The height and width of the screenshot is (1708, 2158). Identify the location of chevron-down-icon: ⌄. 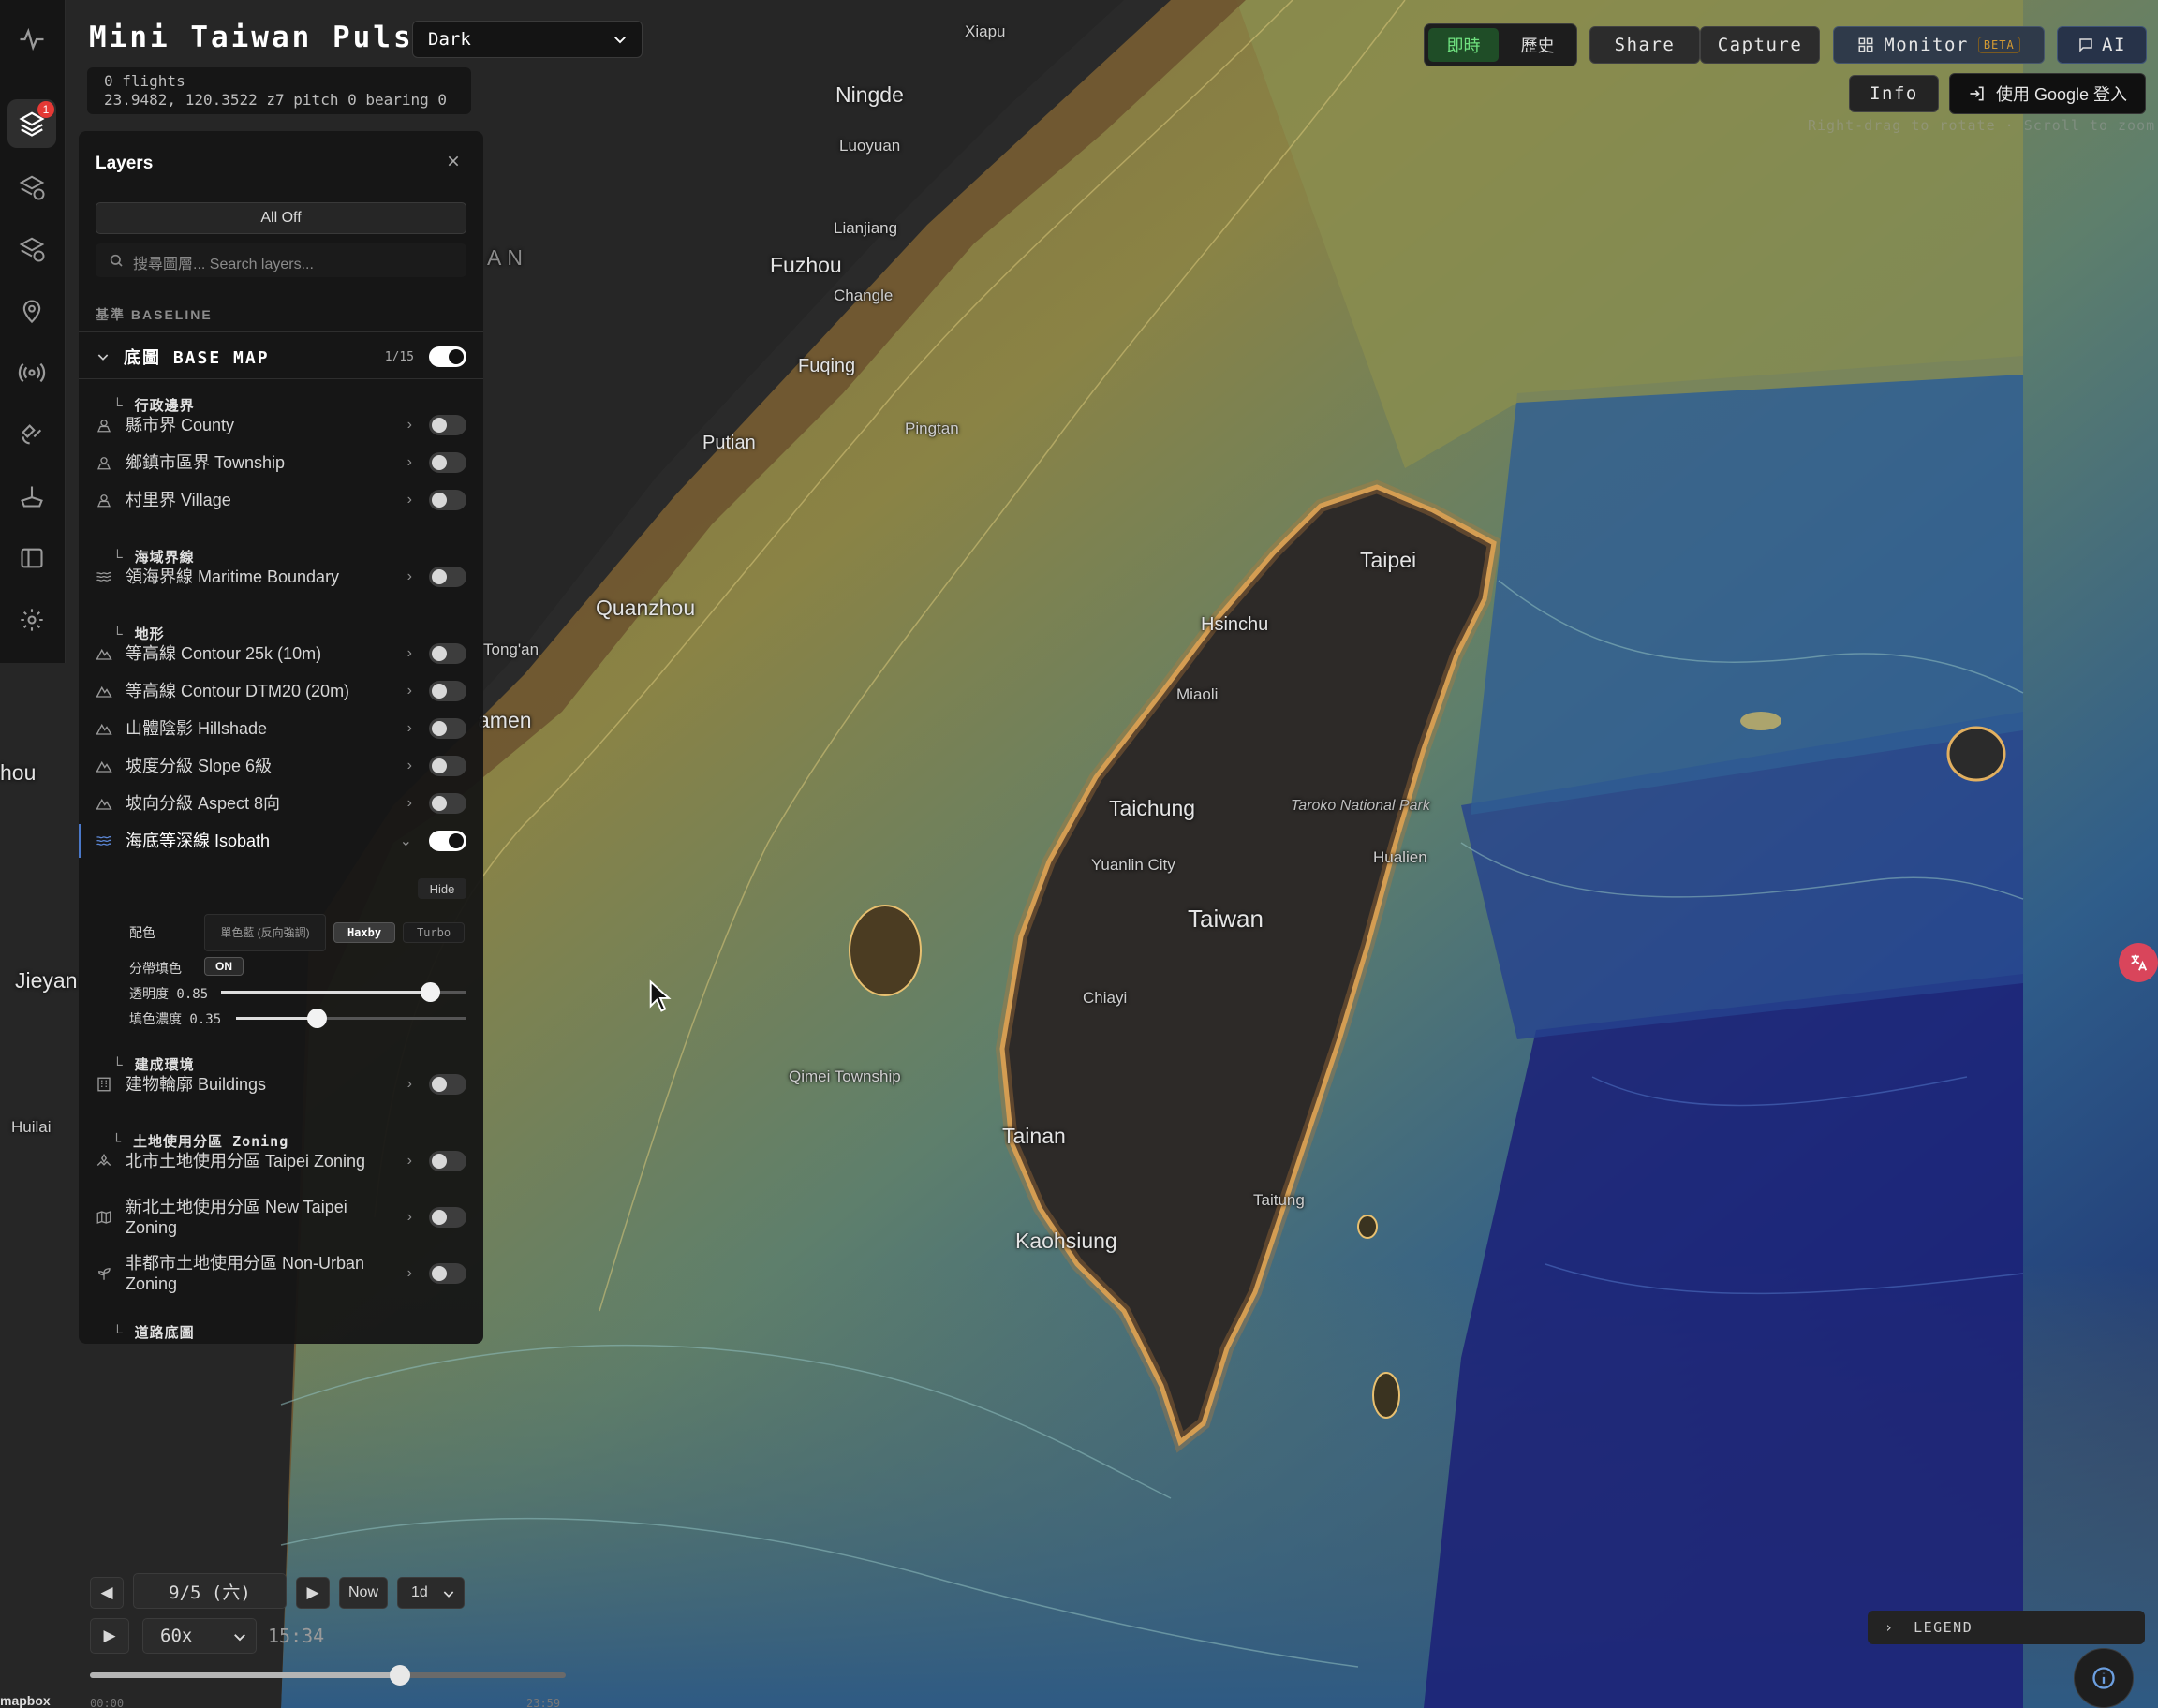
(406, 841).